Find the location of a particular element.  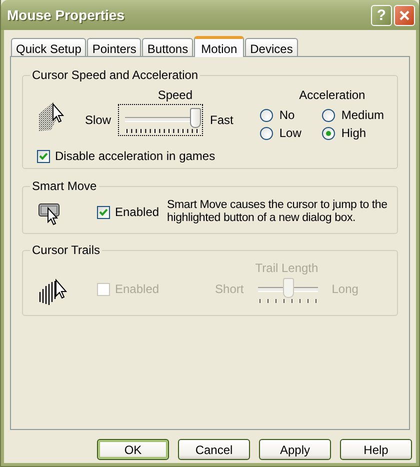

close-button is located at coordinates (404, 15).